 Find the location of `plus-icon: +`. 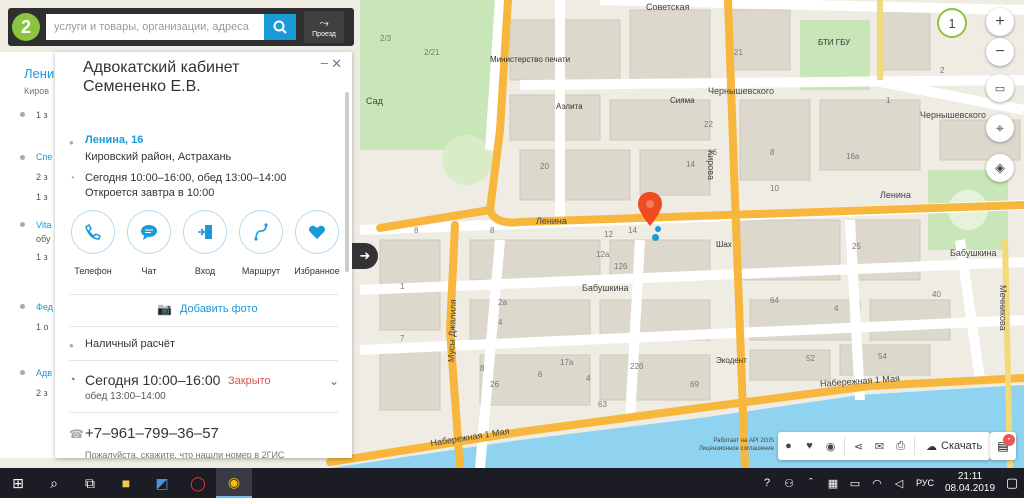

plus-icon: + is located at coordinates (1000, 21).